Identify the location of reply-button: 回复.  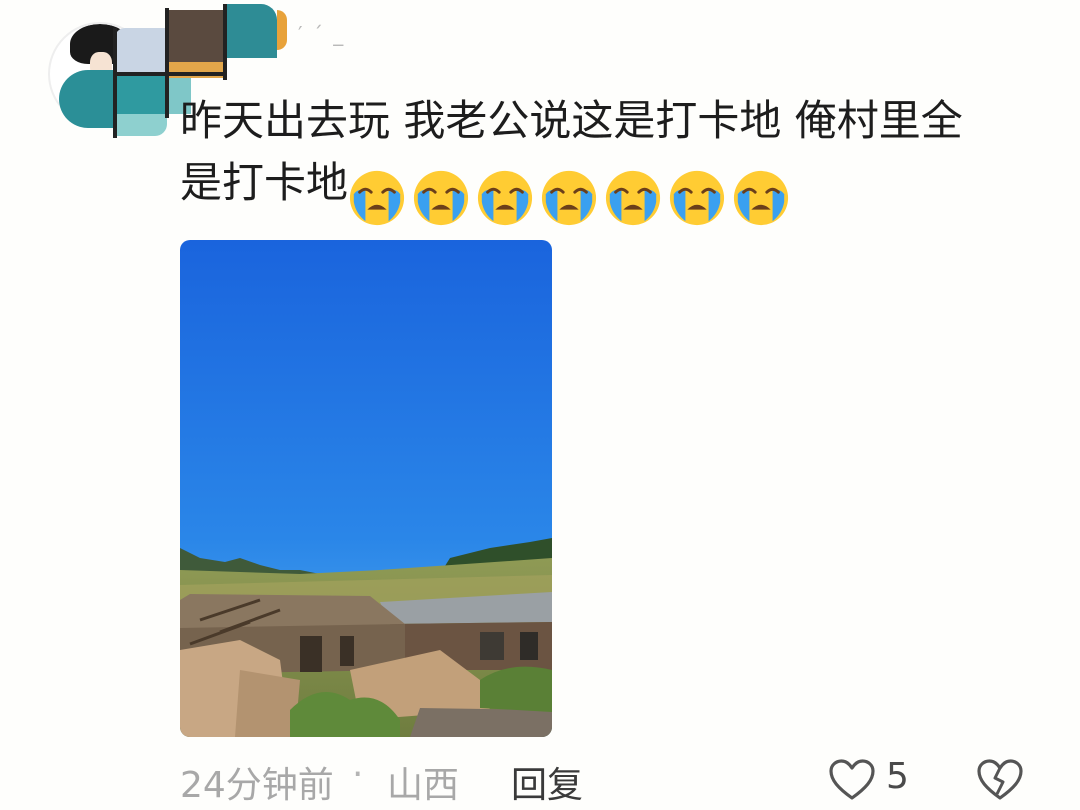
(547, 782).